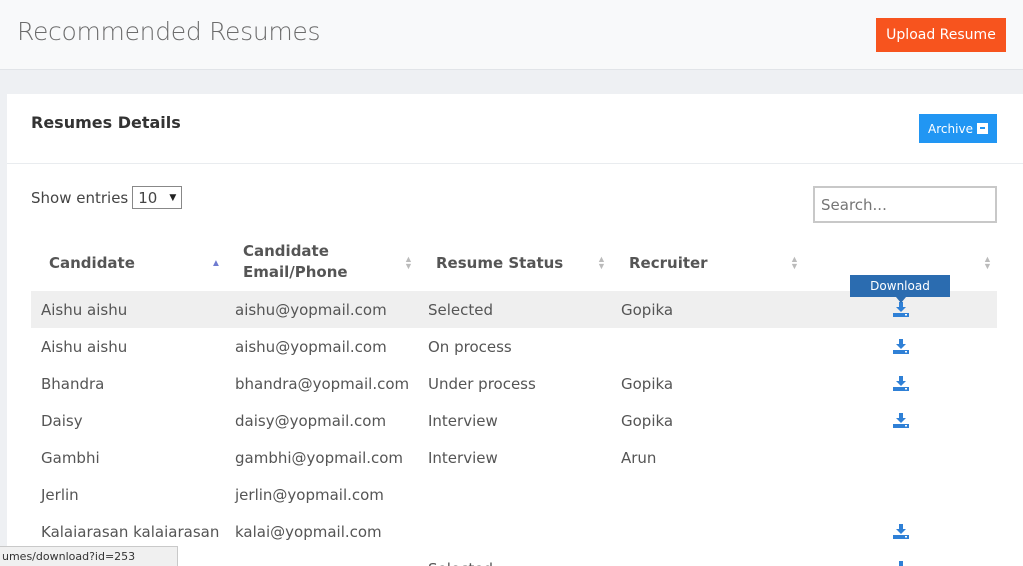  I want to click on panel-header: Resumes Details Archive, so click(515, 129).